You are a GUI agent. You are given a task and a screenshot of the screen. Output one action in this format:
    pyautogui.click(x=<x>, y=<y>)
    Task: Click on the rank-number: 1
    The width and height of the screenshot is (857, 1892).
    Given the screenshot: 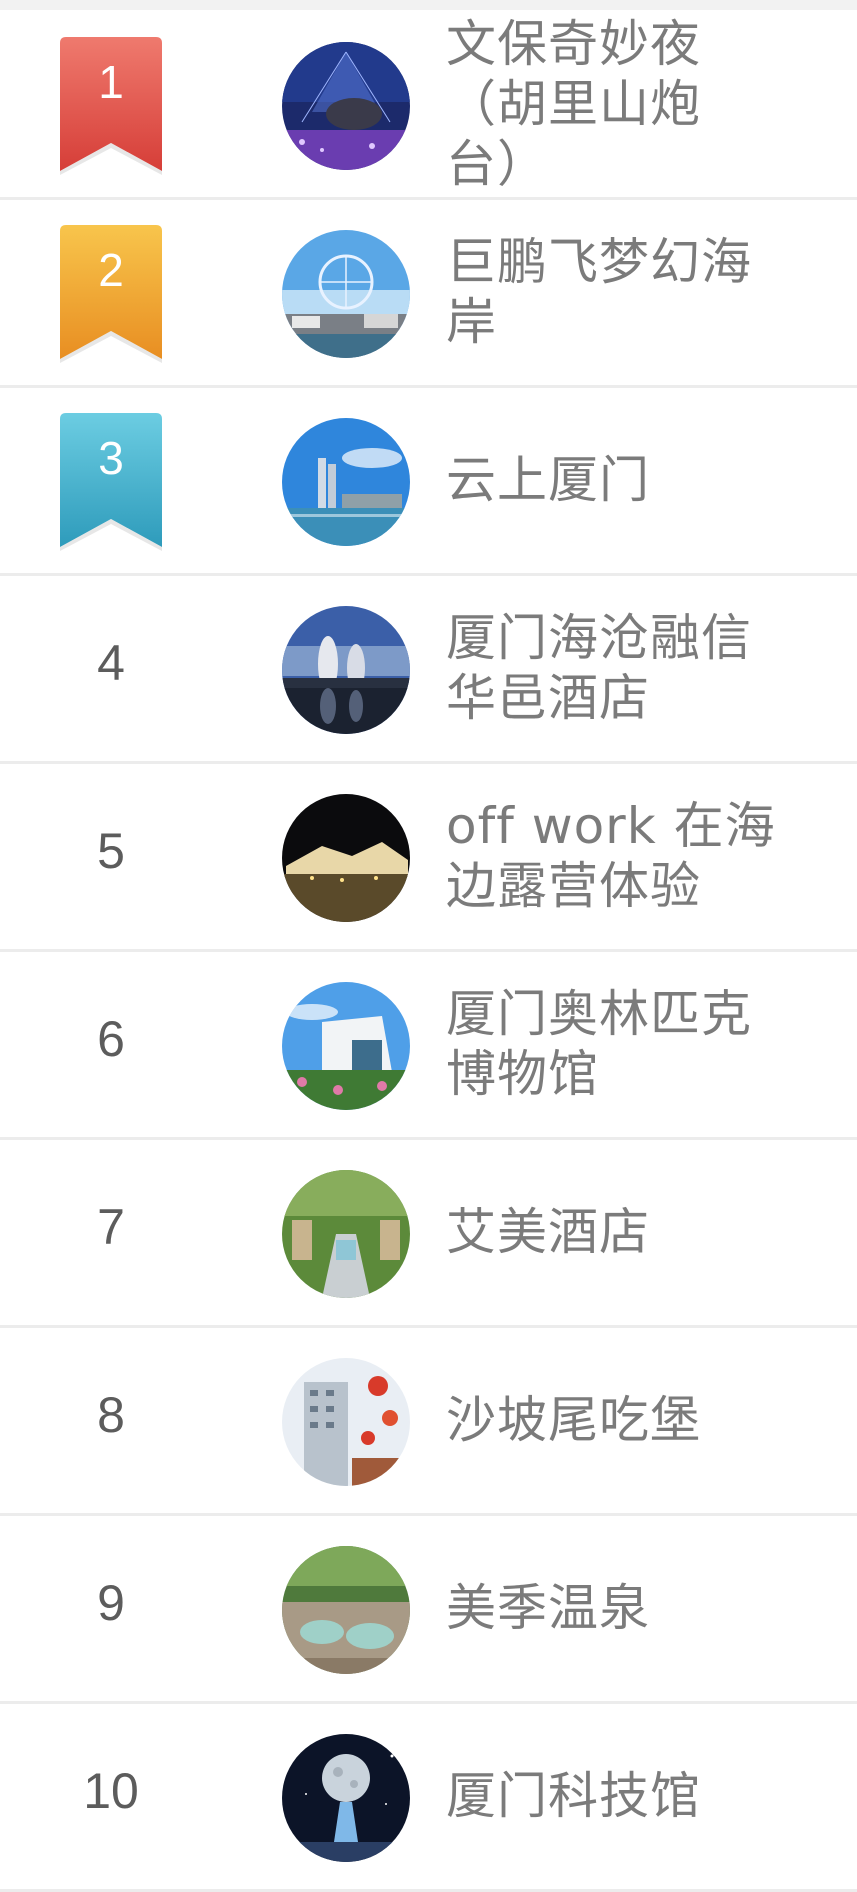 What is the action you would take?
    pyautogui.click(x=111, y=82)
    